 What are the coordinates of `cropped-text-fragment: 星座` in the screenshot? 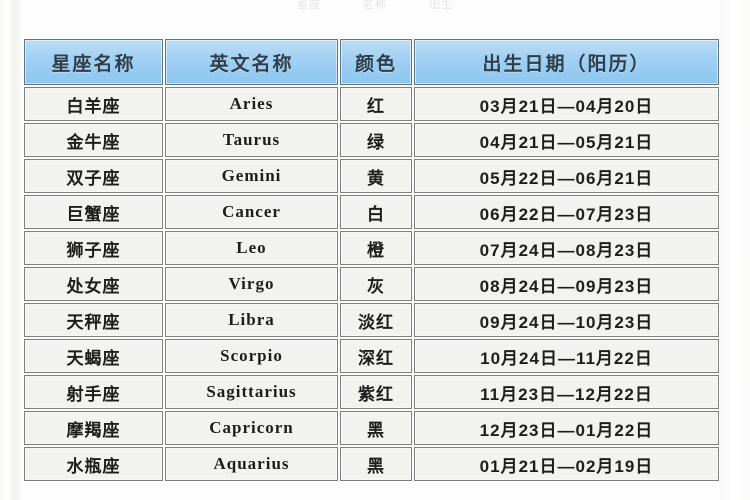 It's located at (309, 5).